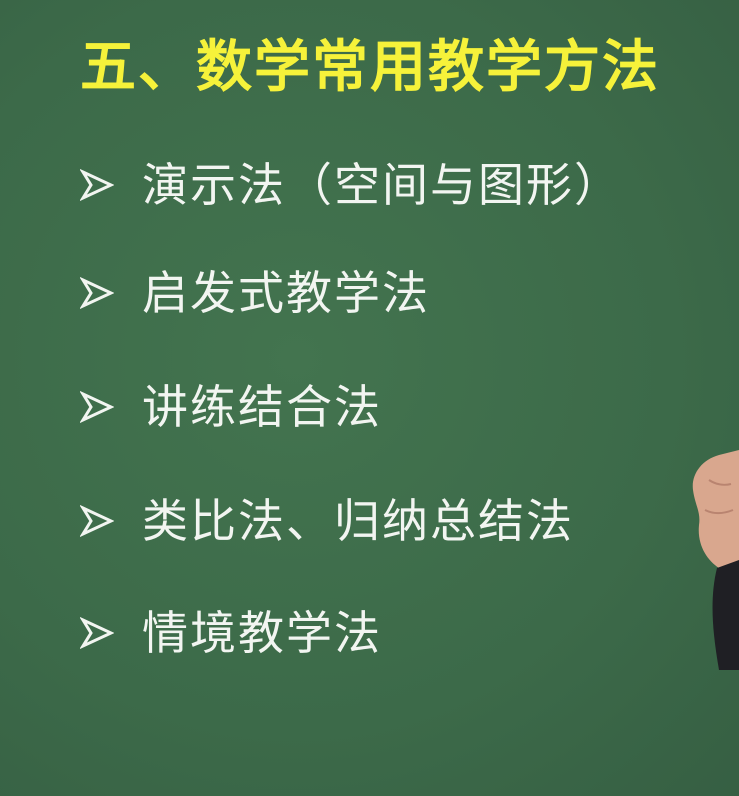  What do you see at coordinates (370, 67) in the screenshot?
I see `slide-title: 五、数学常用教学方法` at bounding box center [370, 67].